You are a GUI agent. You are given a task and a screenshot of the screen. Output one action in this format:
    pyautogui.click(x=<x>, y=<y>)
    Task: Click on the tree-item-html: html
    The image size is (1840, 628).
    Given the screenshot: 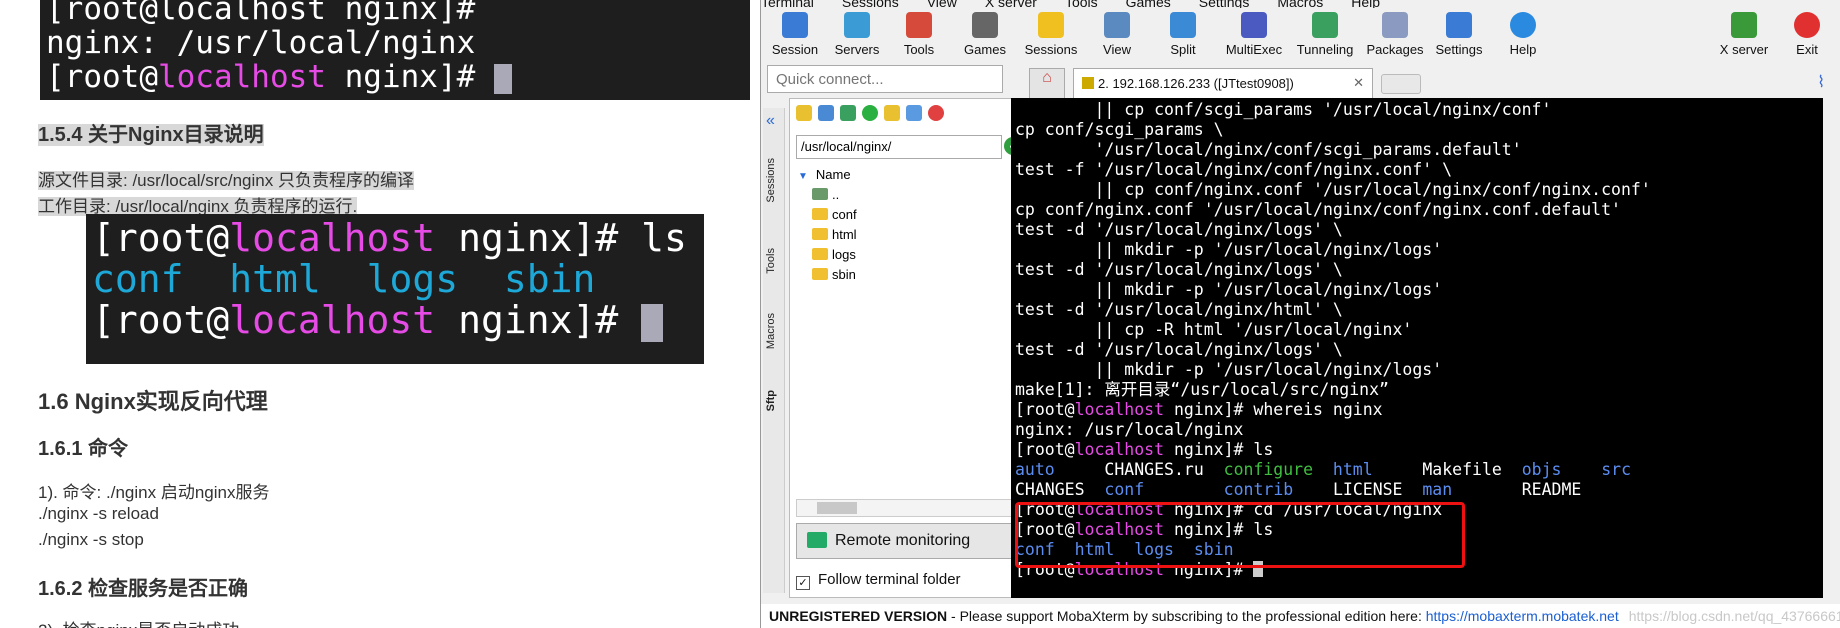 What is the action you would take?
    pyautogui.click(x=908, y=235)
    